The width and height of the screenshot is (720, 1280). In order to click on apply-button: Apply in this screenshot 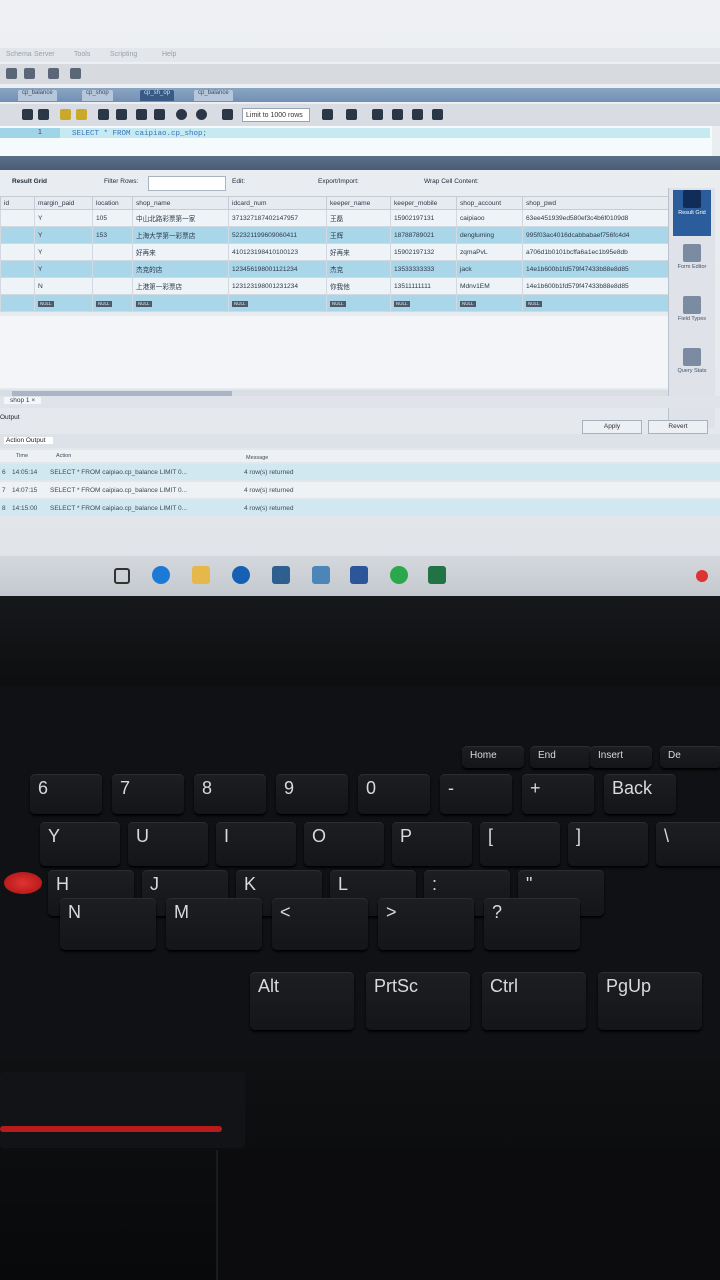, I will do `click(612, 427)`.